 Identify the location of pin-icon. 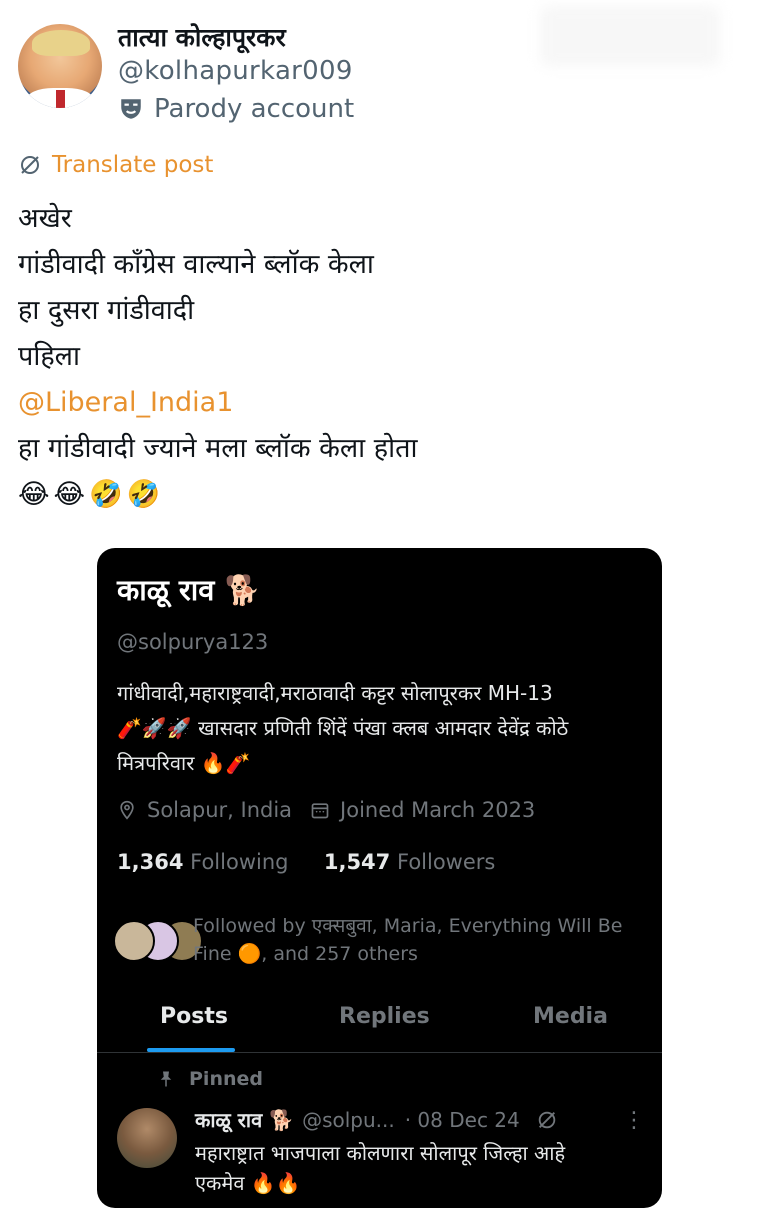
(166, 1079).